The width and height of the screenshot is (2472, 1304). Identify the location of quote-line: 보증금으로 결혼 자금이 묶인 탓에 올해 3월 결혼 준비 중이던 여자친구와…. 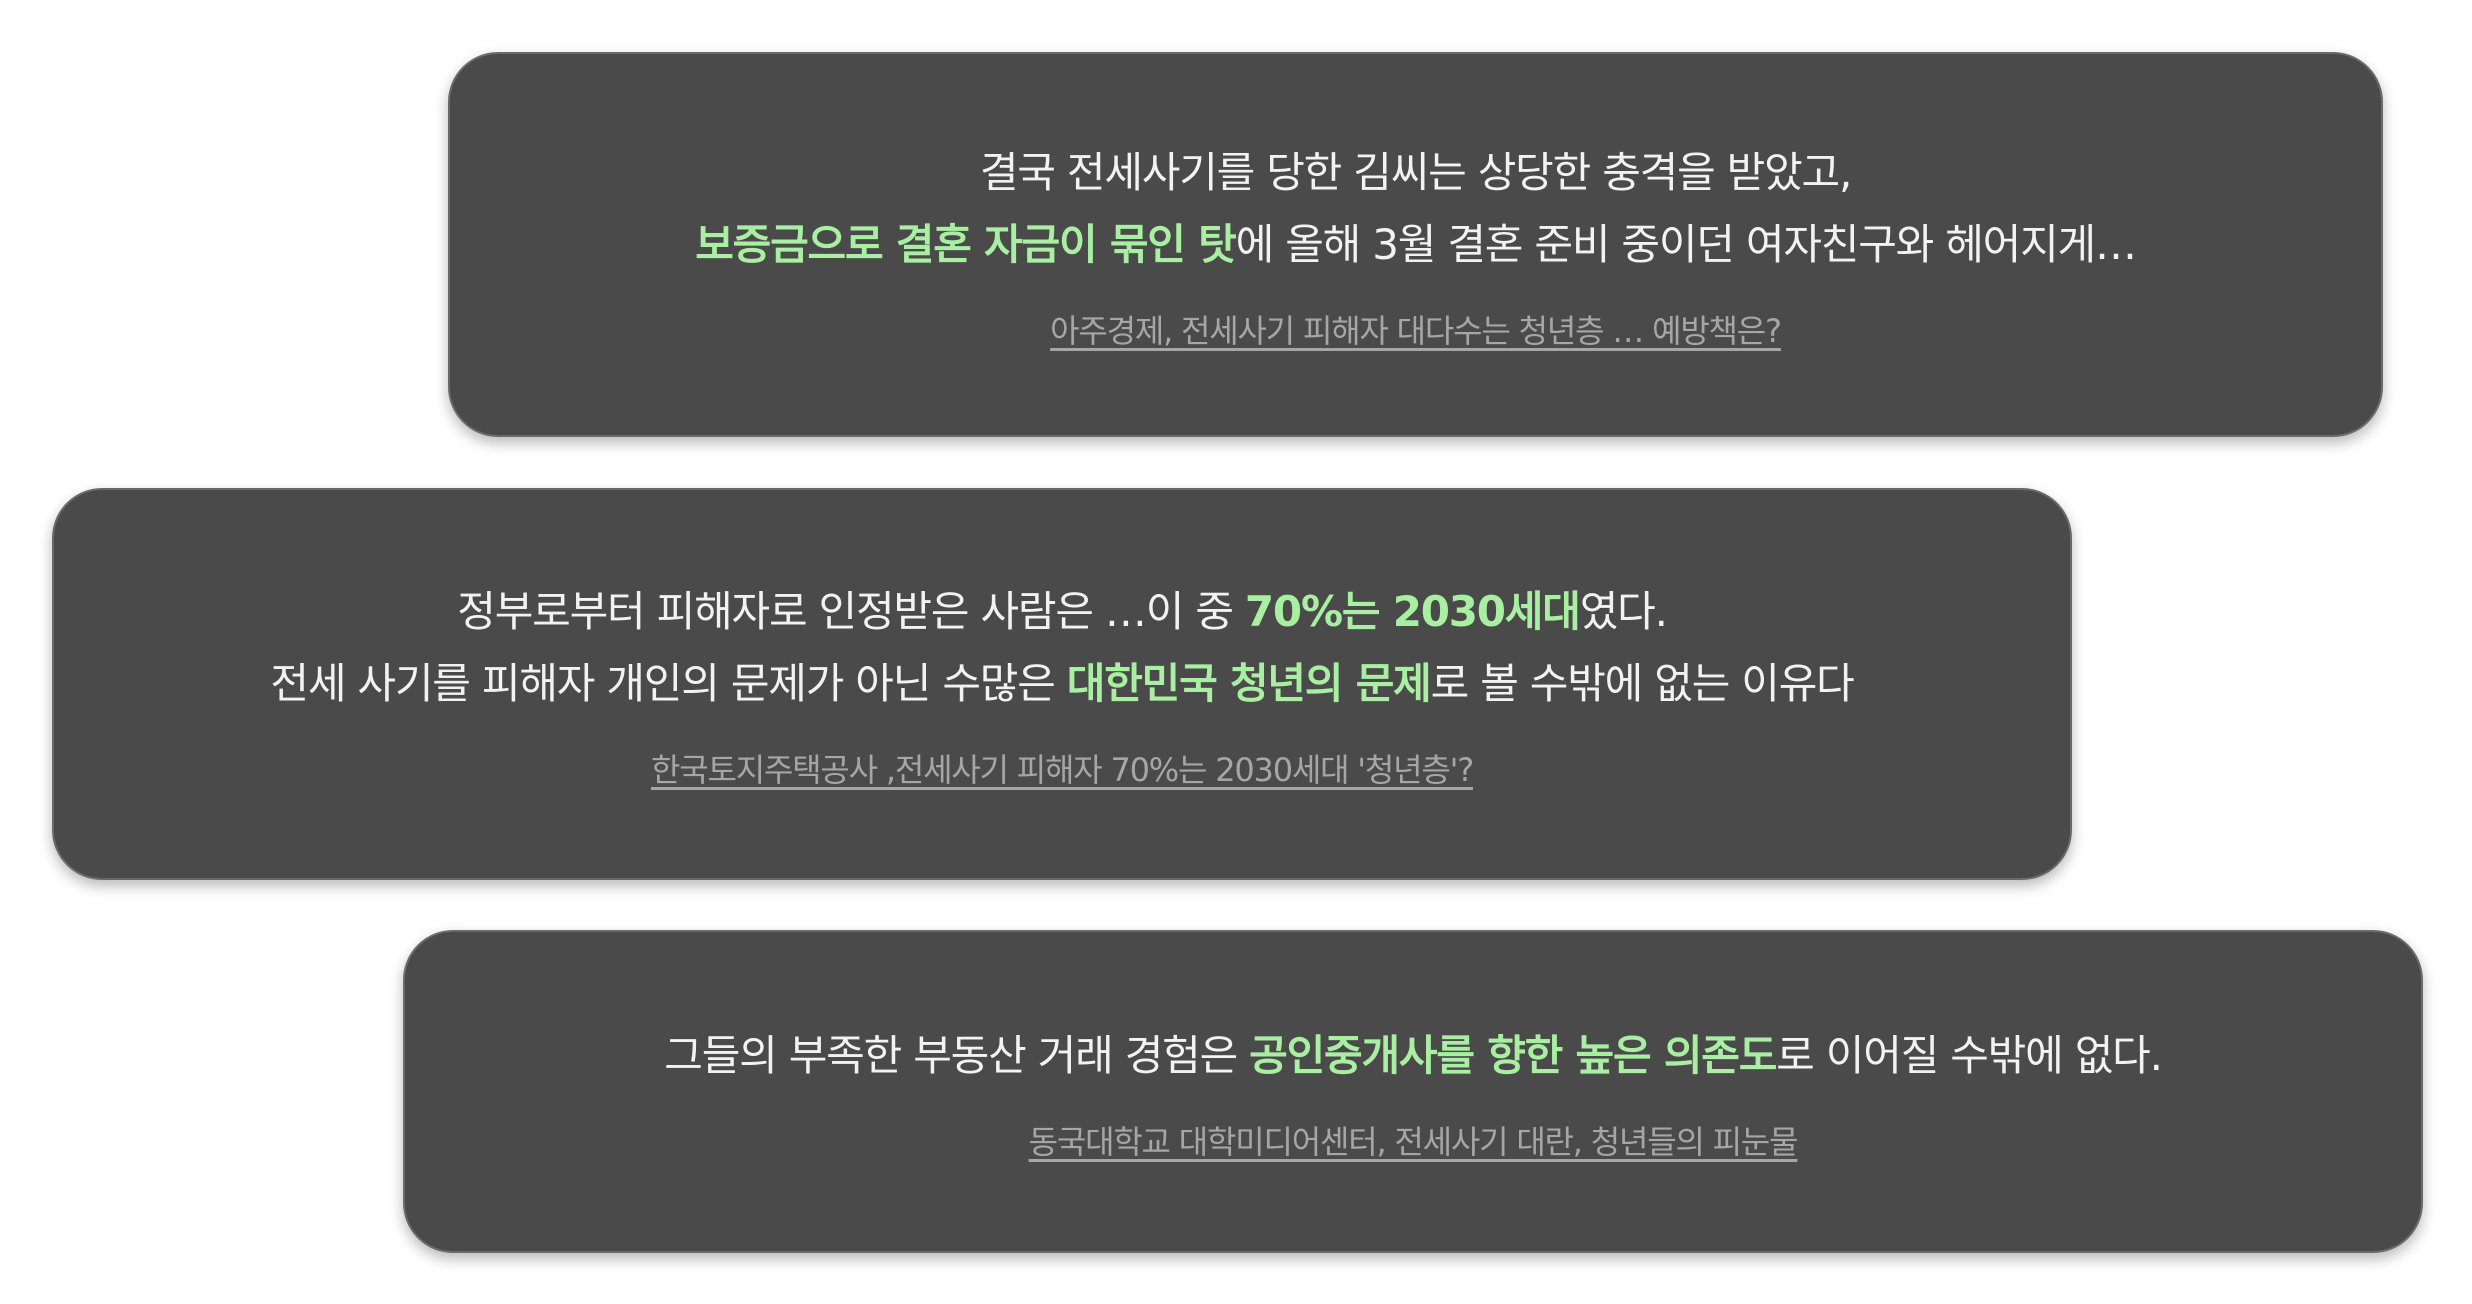
(1416, 245).